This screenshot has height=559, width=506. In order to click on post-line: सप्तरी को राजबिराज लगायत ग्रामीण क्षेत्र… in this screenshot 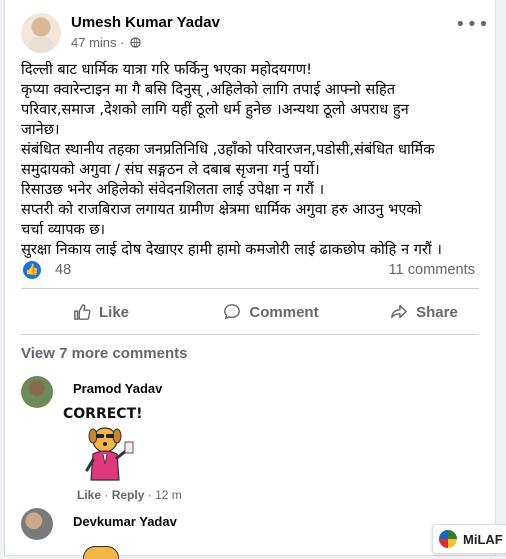, I will do `click(221, 209)`.